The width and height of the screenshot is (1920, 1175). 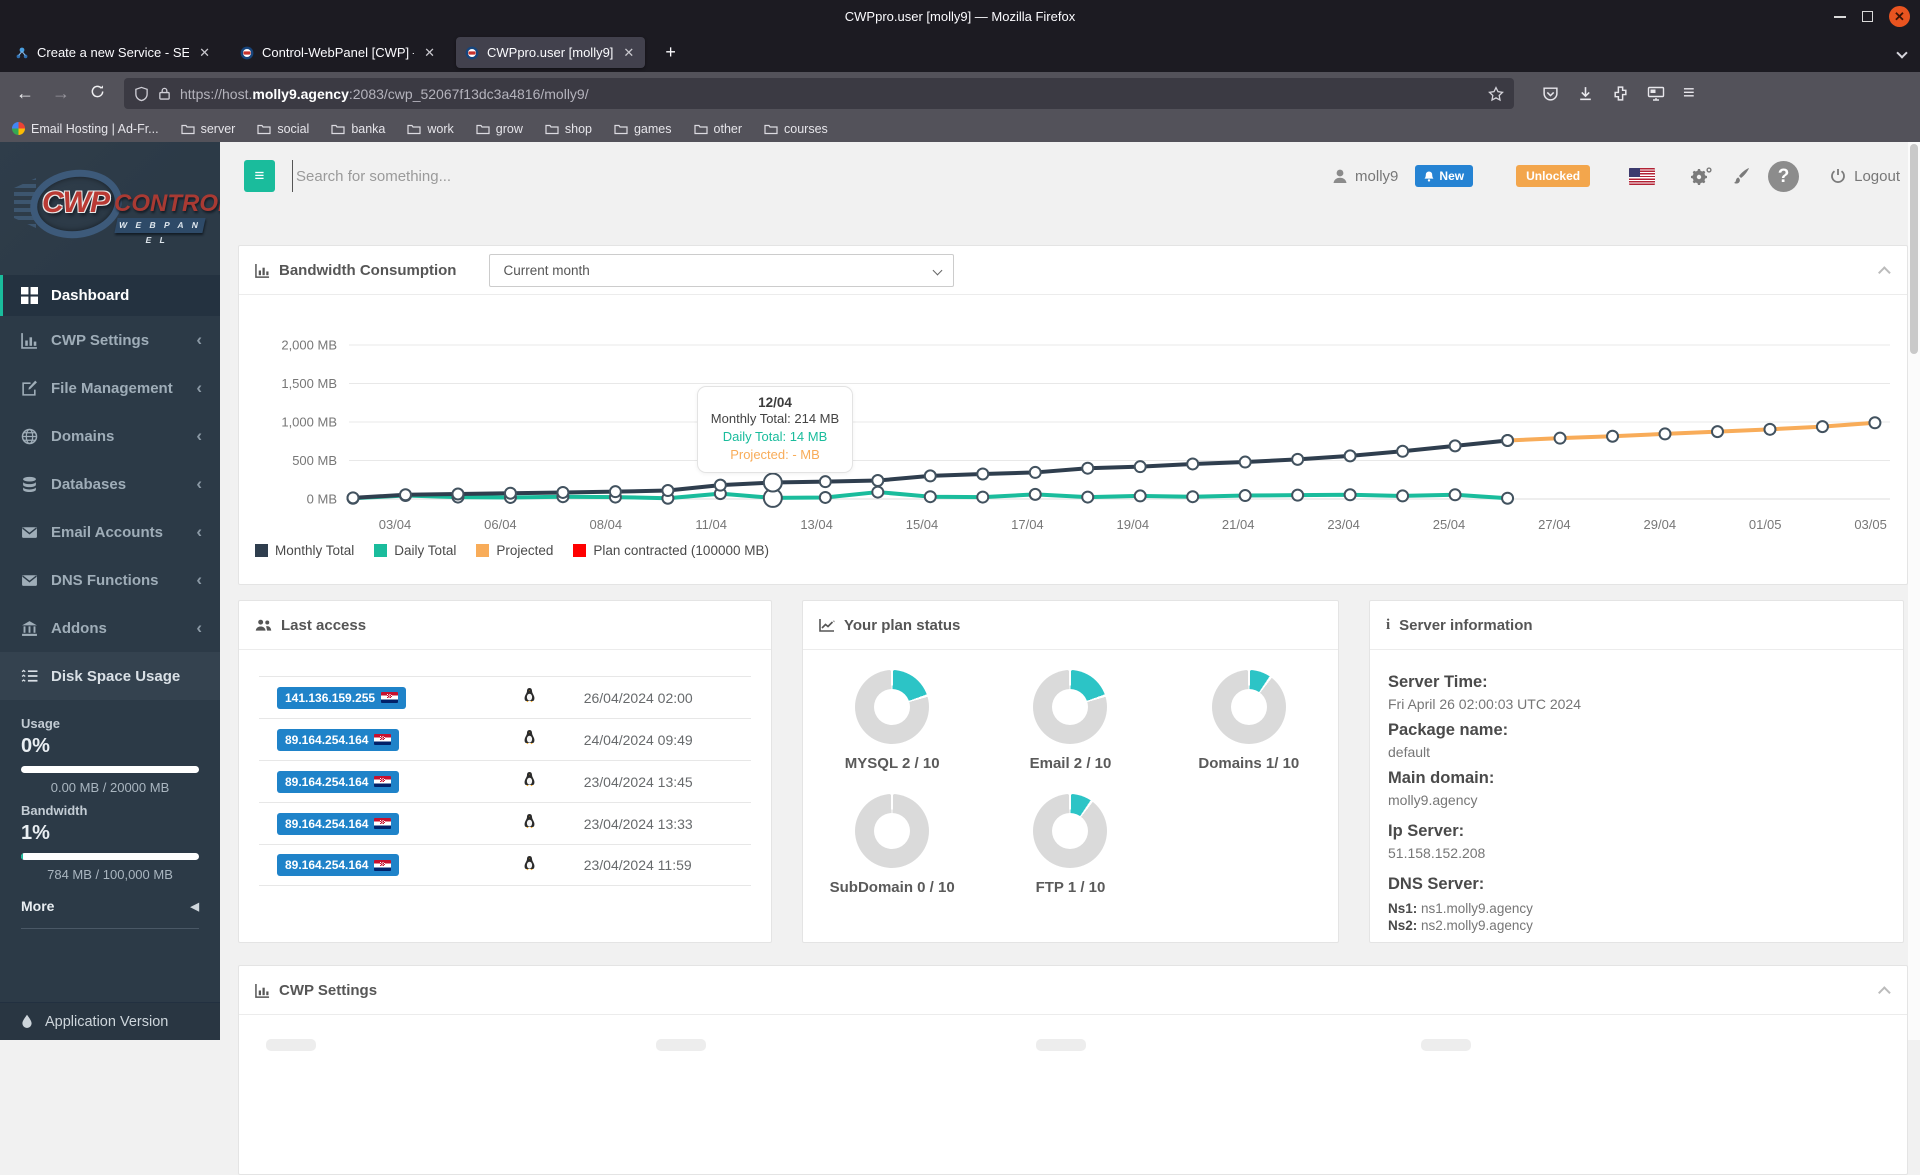 I want to click on package-name-value: default, so click(x=1409, y=752).